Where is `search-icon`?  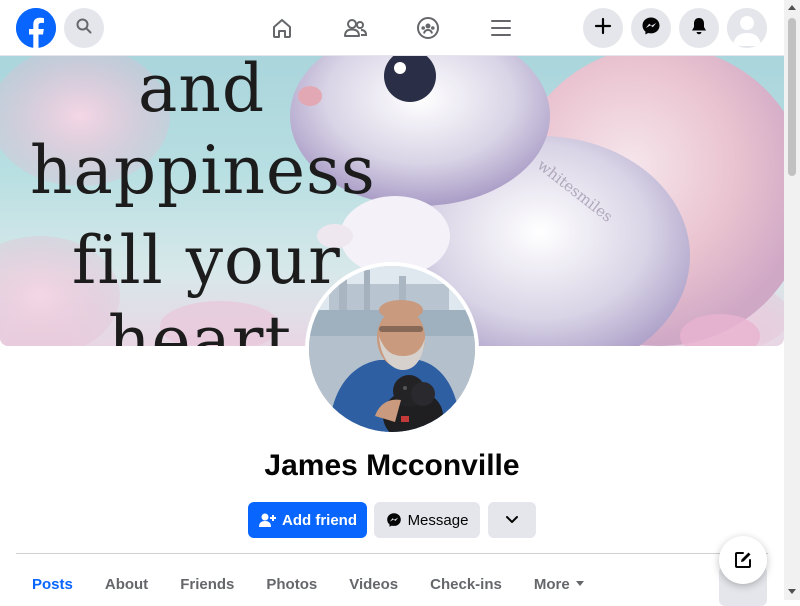 search-icon is located at coordinates (84, 28).